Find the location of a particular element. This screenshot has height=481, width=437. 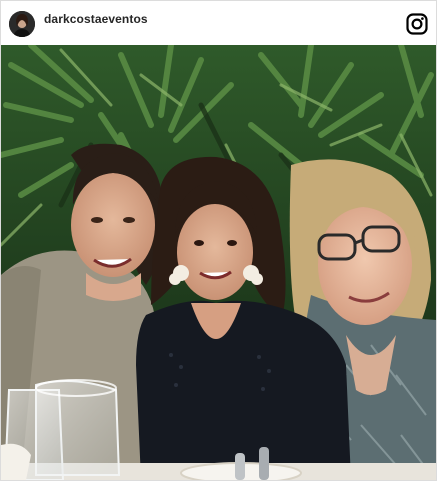

username-link: darkcostaeventos is located at coordinates (96, 19).